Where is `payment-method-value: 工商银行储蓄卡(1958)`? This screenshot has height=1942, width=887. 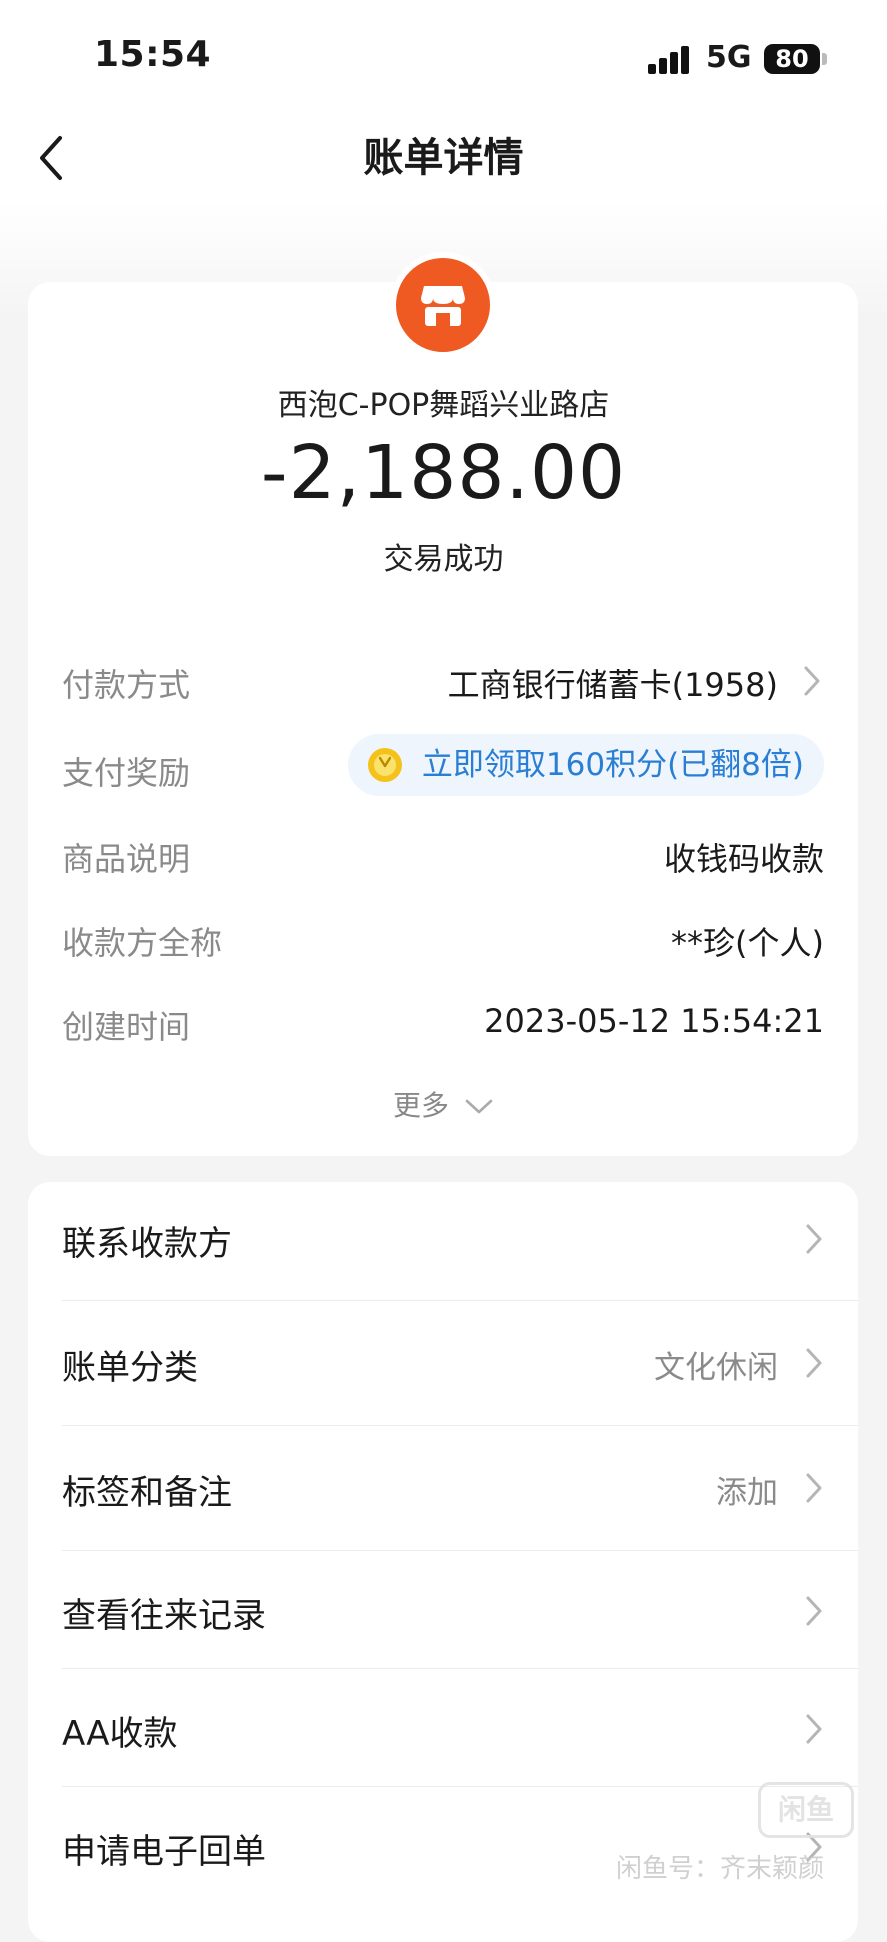 payment-method-value: 工商银行储蓄卡(1958) is located at coordinates (612, 685).